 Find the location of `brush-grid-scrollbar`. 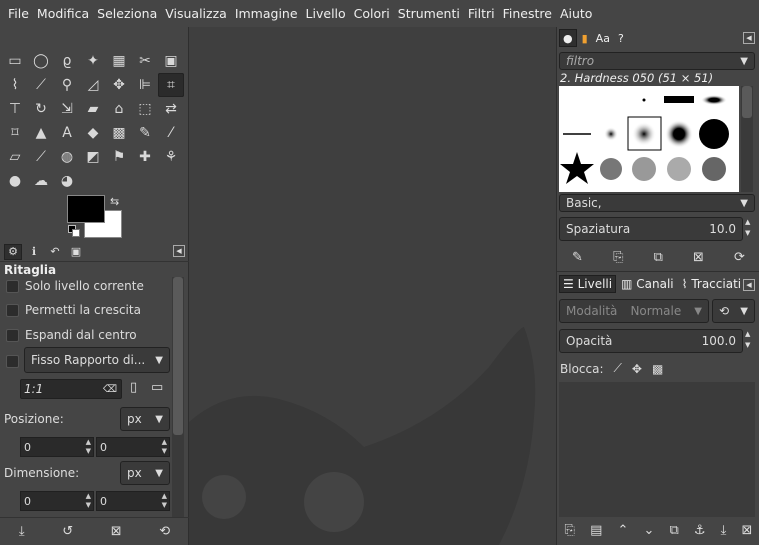

brush-grid-scrollbar is located at coordinates (747, 139).